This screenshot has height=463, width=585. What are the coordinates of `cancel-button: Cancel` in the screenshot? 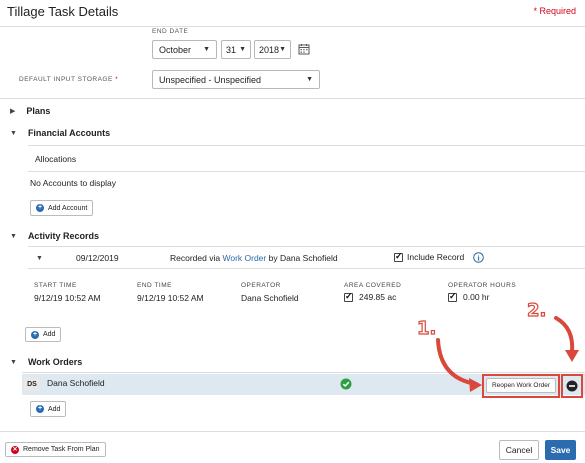 It's located at (519, 450).